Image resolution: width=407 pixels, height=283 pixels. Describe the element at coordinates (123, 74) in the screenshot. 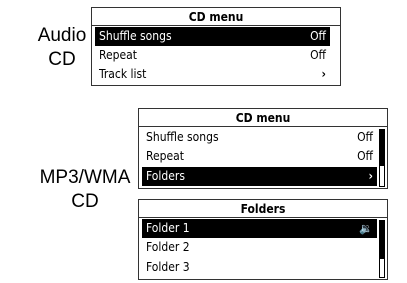

I see `menu-item-label: Track list` at that location.